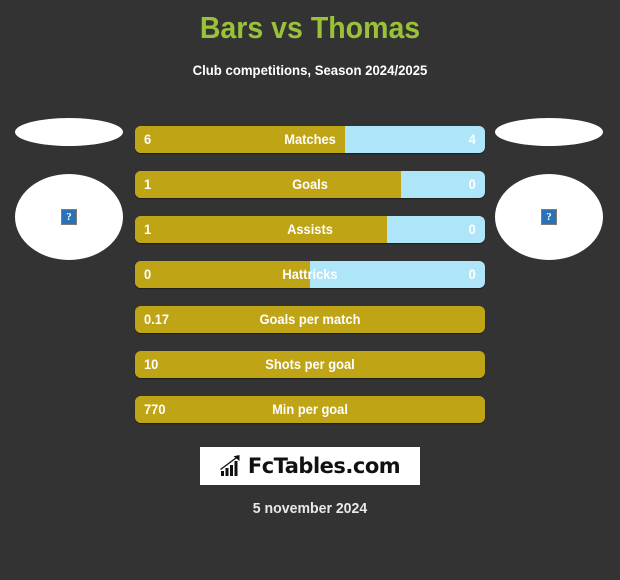 This screenshot has height=580, width=620. I want to click on stat-label: Hattricks, so click(310, 274).